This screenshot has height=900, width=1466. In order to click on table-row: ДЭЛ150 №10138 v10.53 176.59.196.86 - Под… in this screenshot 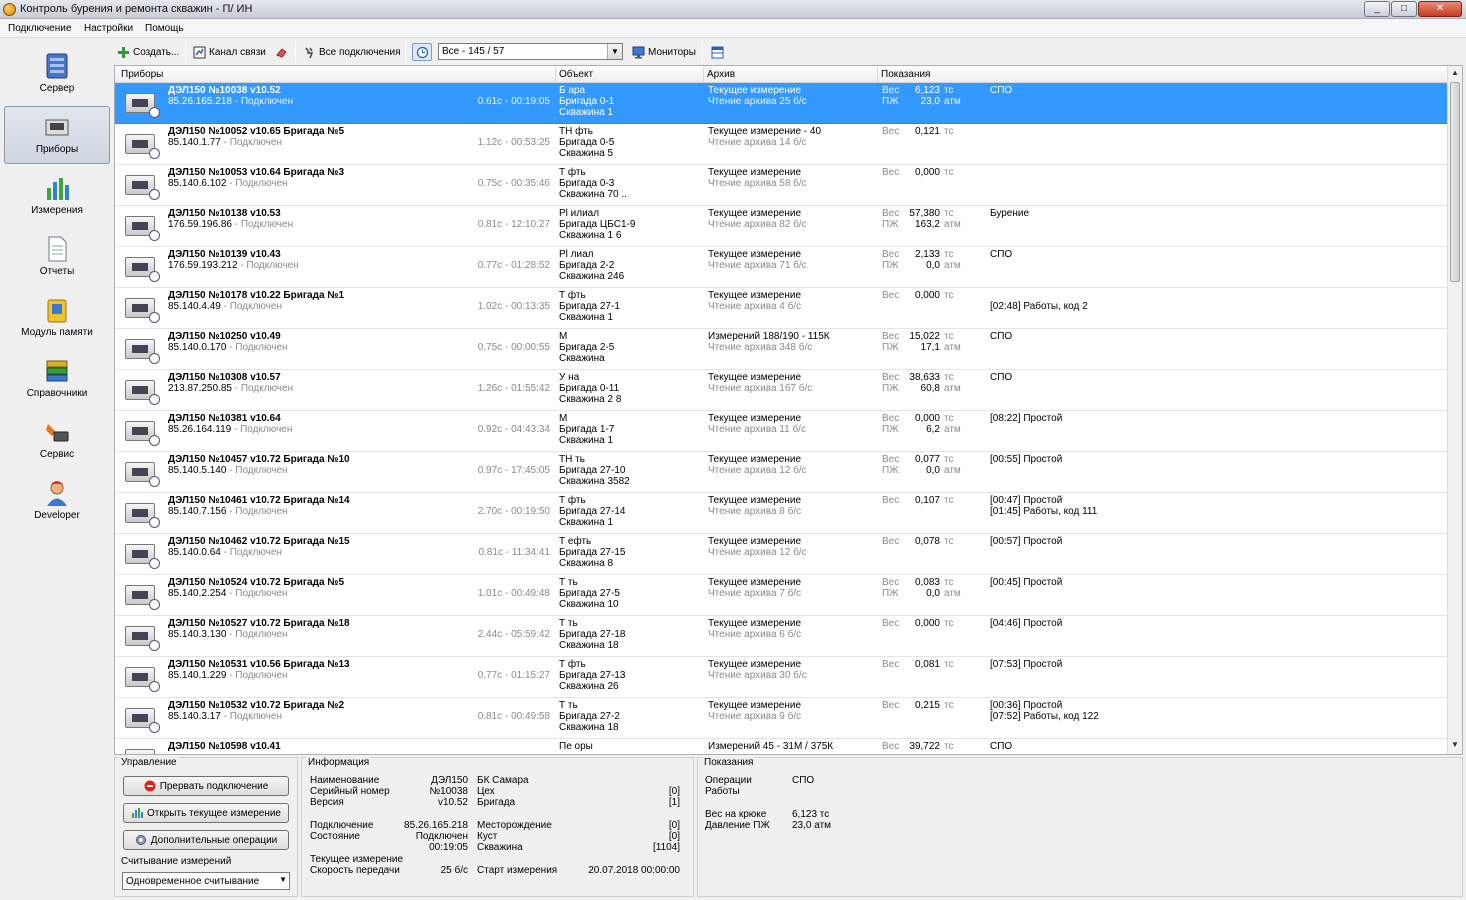, I will do `click(781, 226)`.